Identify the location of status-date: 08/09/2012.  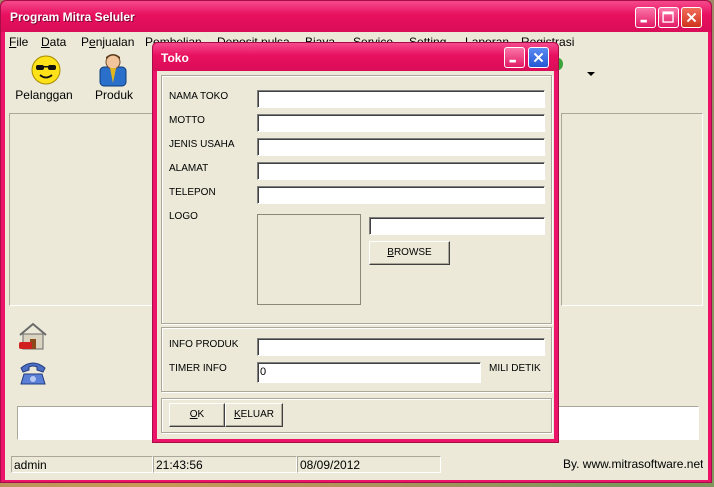
(369, 464).